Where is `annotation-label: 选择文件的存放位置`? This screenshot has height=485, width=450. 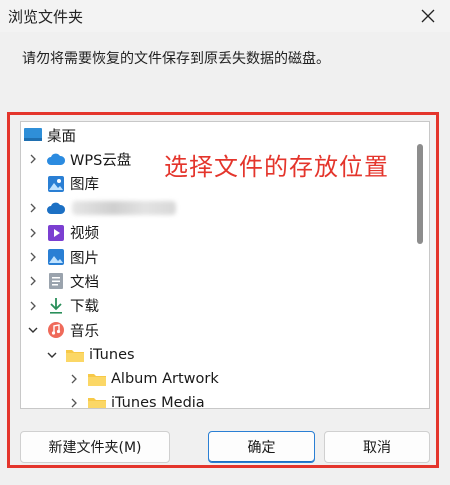 annotation-label: 选择文件的存放位置 is located at coordinates (276, 167).